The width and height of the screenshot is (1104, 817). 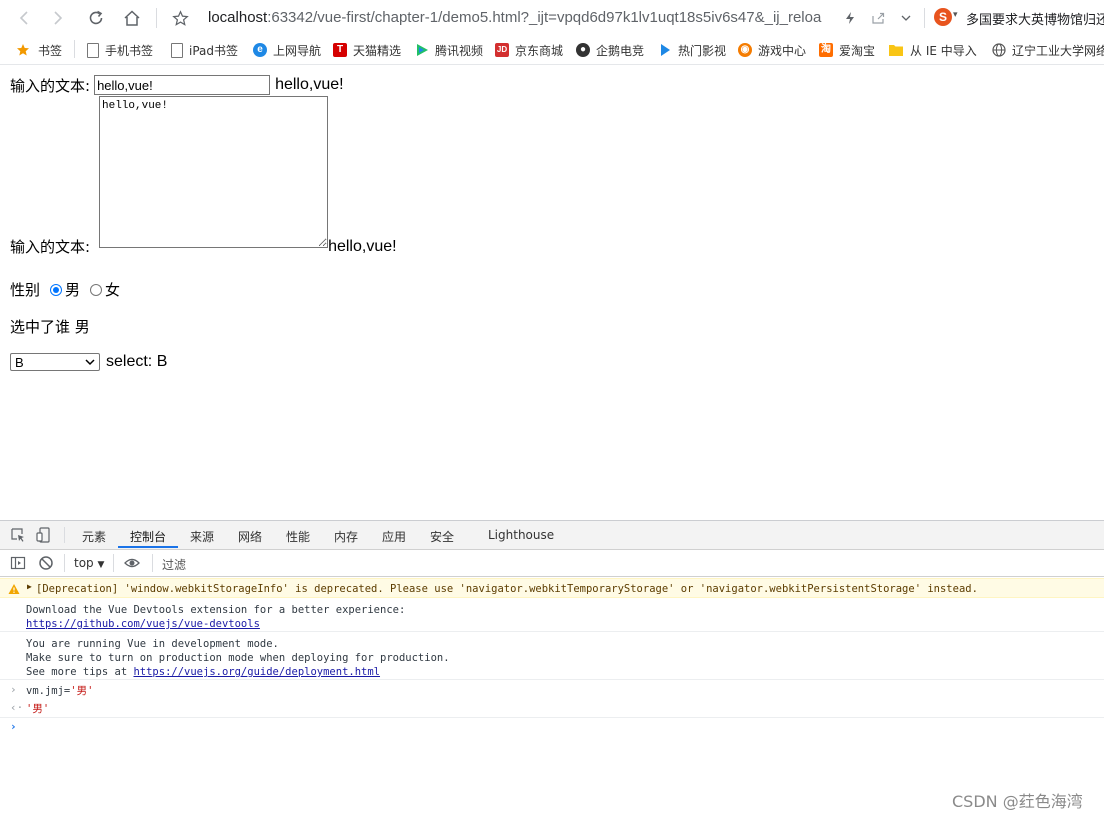 What do you see at coordinates (180, 18) in the screenshot?
I see `bookmark-star-button` at bounding box center [180, 18].